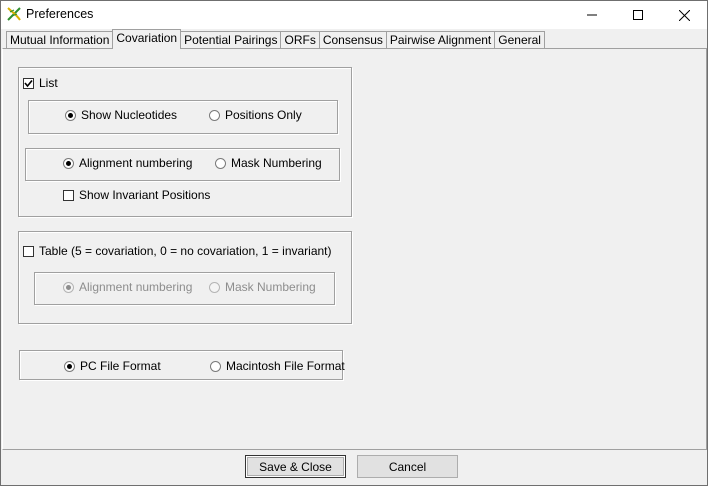 The image size is (708, 486). I want to click on maximize-icon, so click(638, 15).